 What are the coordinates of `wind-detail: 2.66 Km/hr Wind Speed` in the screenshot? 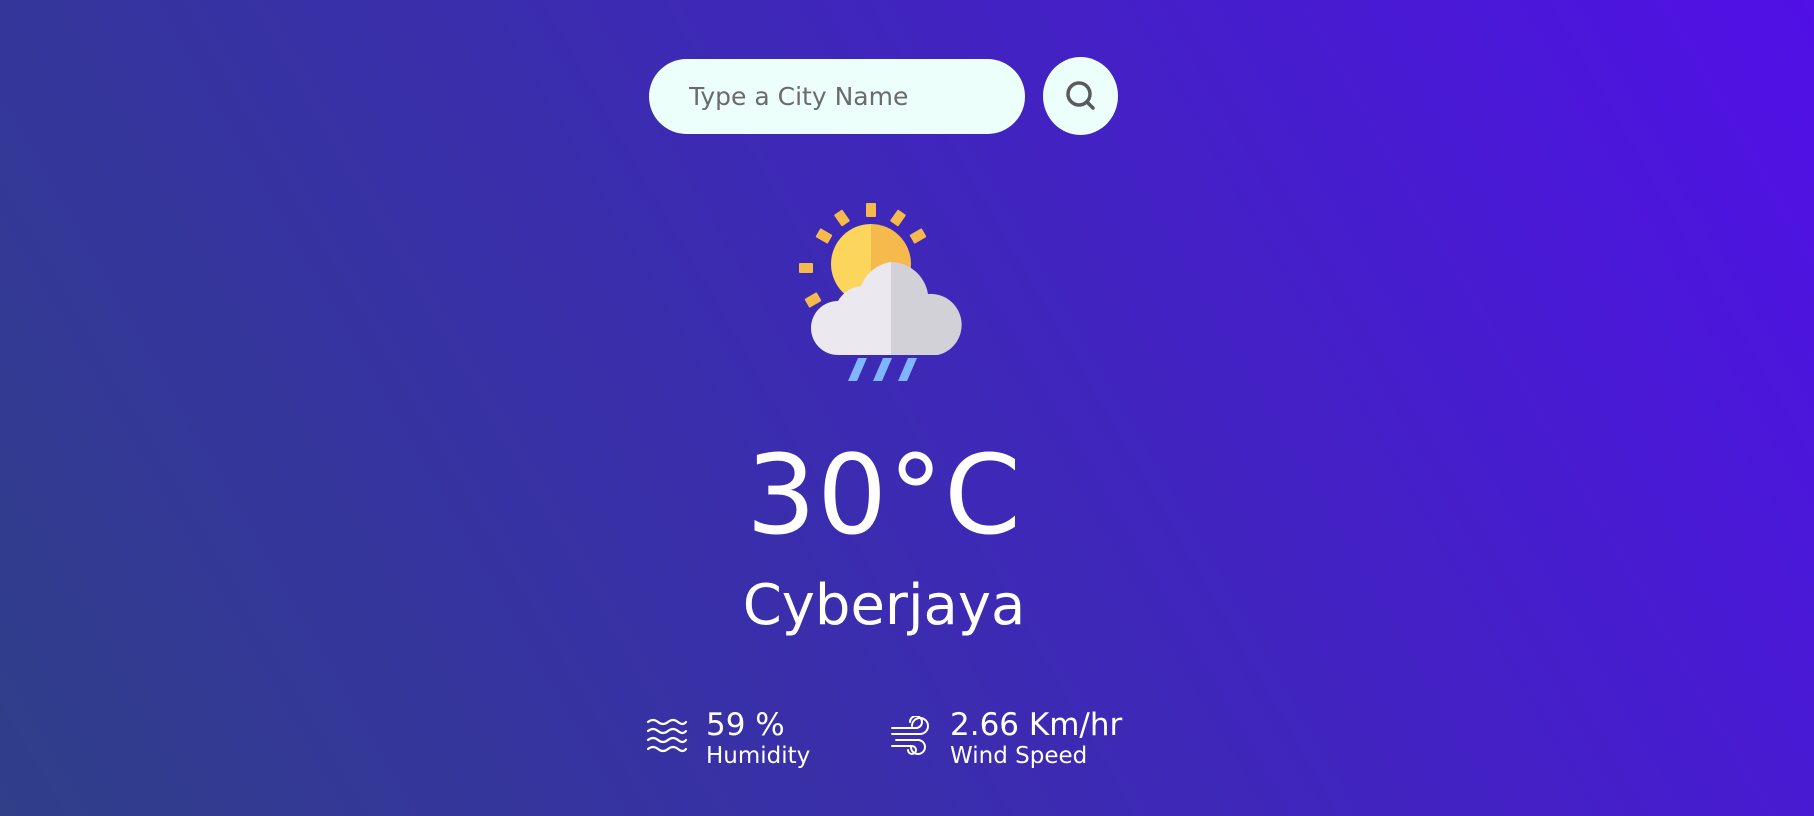 It's located at (1006, 740).